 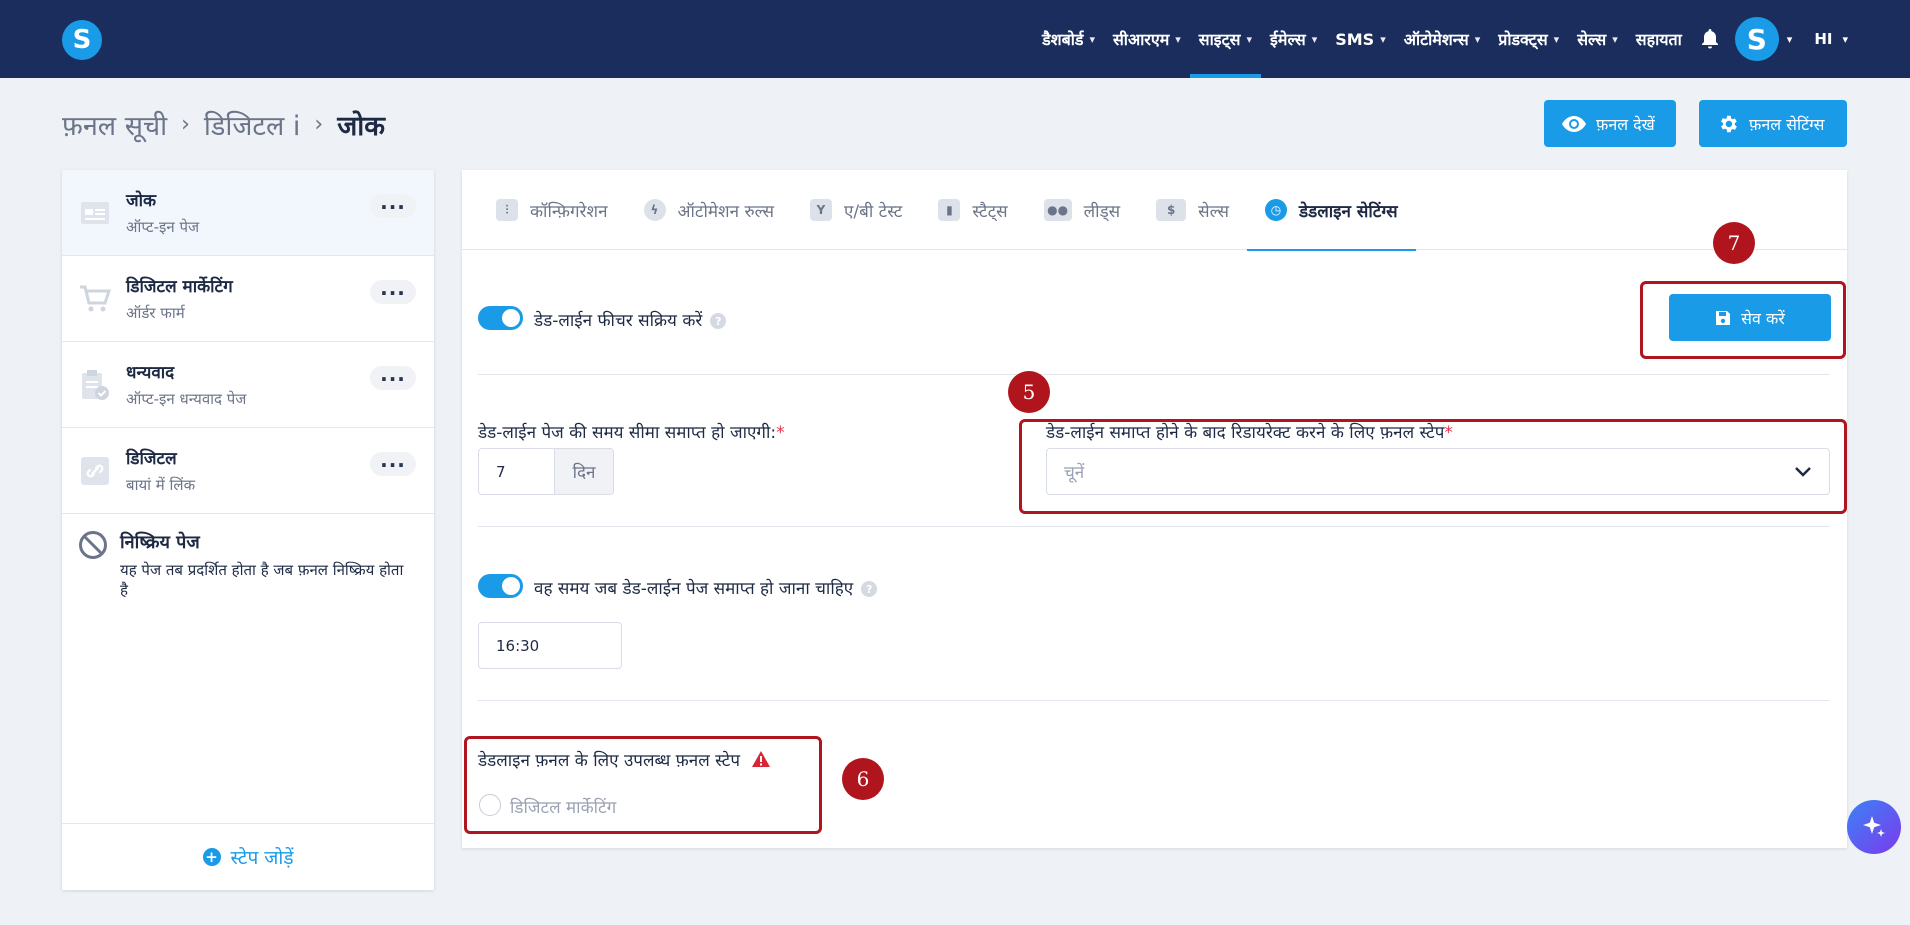 I want to click on breadcrumb-current: जोक, so click(x=361, y=126).